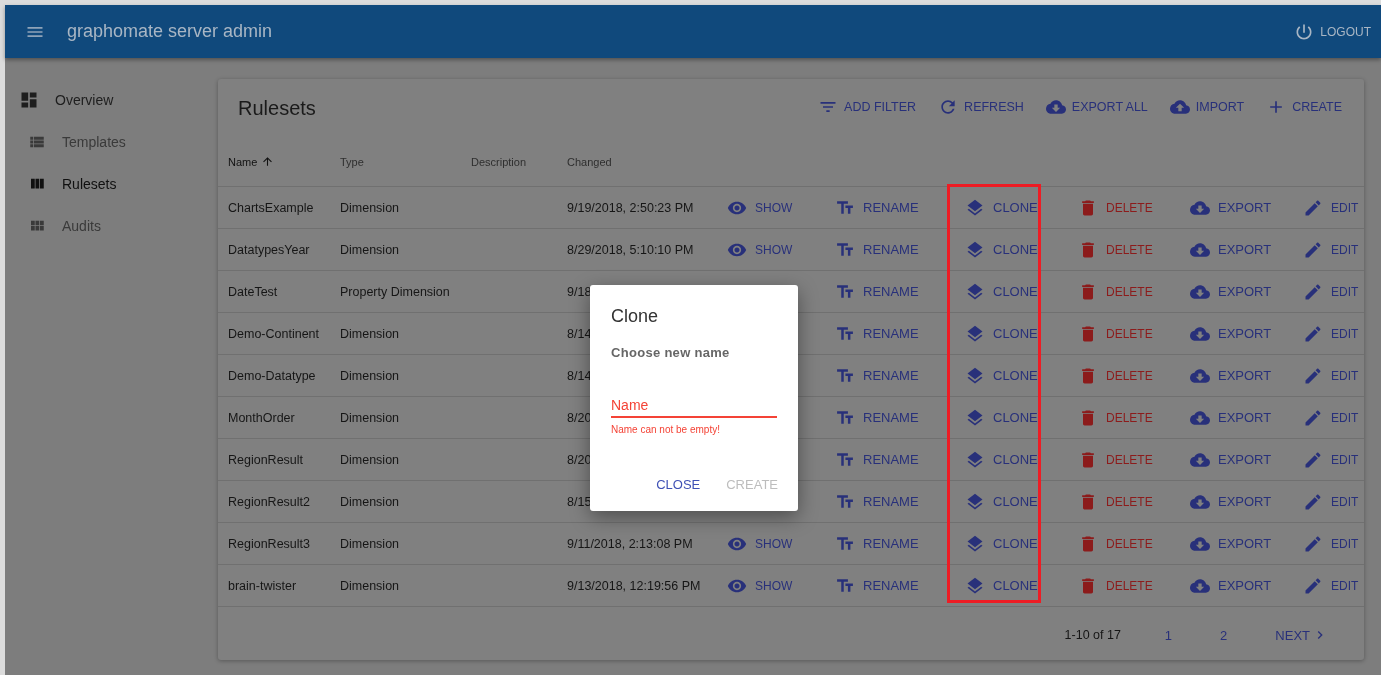  I want to click on page-range: 1-10 of 17, so click(1092, 635).